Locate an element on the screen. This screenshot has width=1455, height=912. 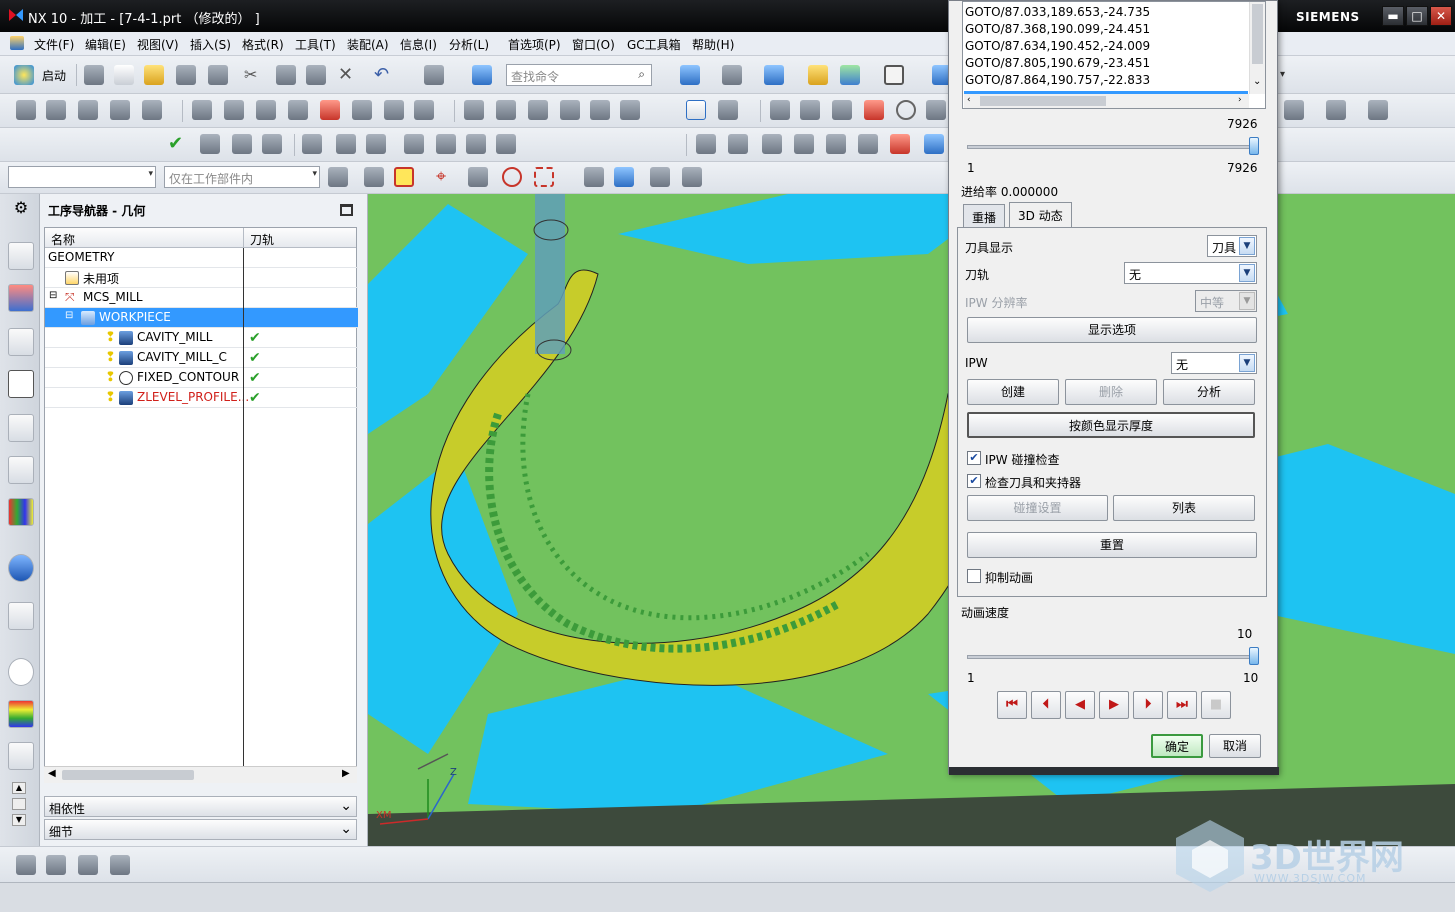
flag-icon is located at coordinates (312, 144).